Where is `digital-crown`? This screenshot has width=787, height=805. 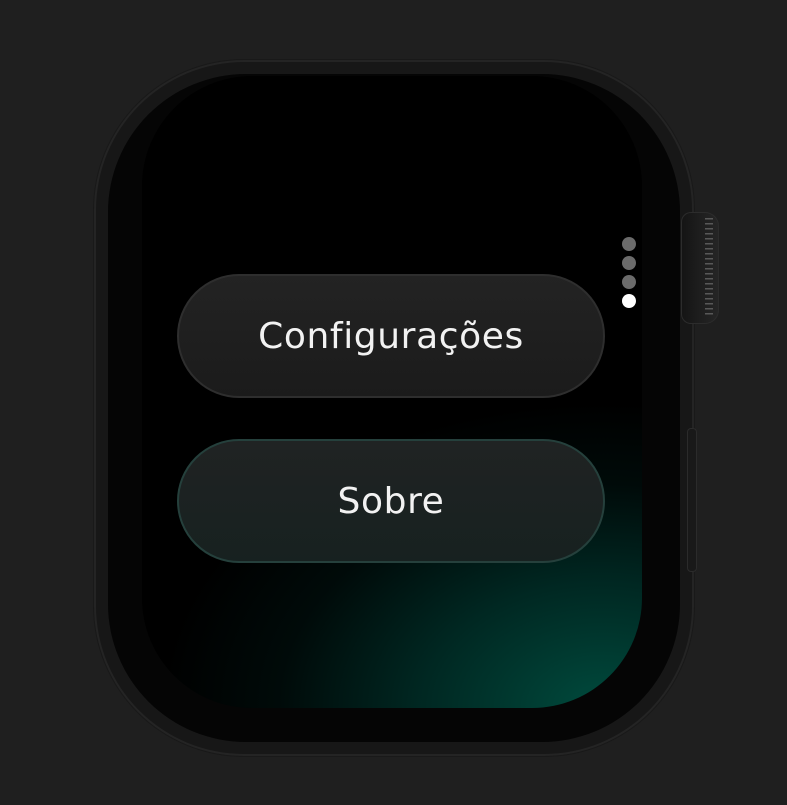 digital-crown is located at coordinates (700, 268).